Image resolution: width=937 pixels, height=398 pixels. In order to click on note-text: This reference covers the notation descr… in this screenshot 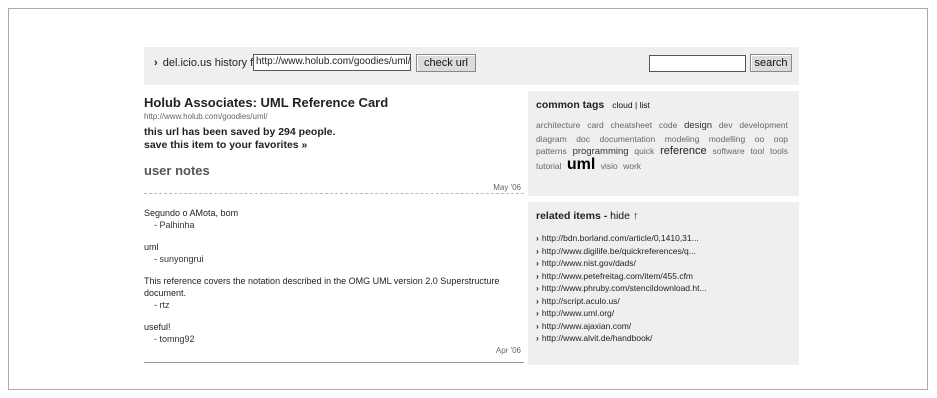, I will do `click(322, 287)`.